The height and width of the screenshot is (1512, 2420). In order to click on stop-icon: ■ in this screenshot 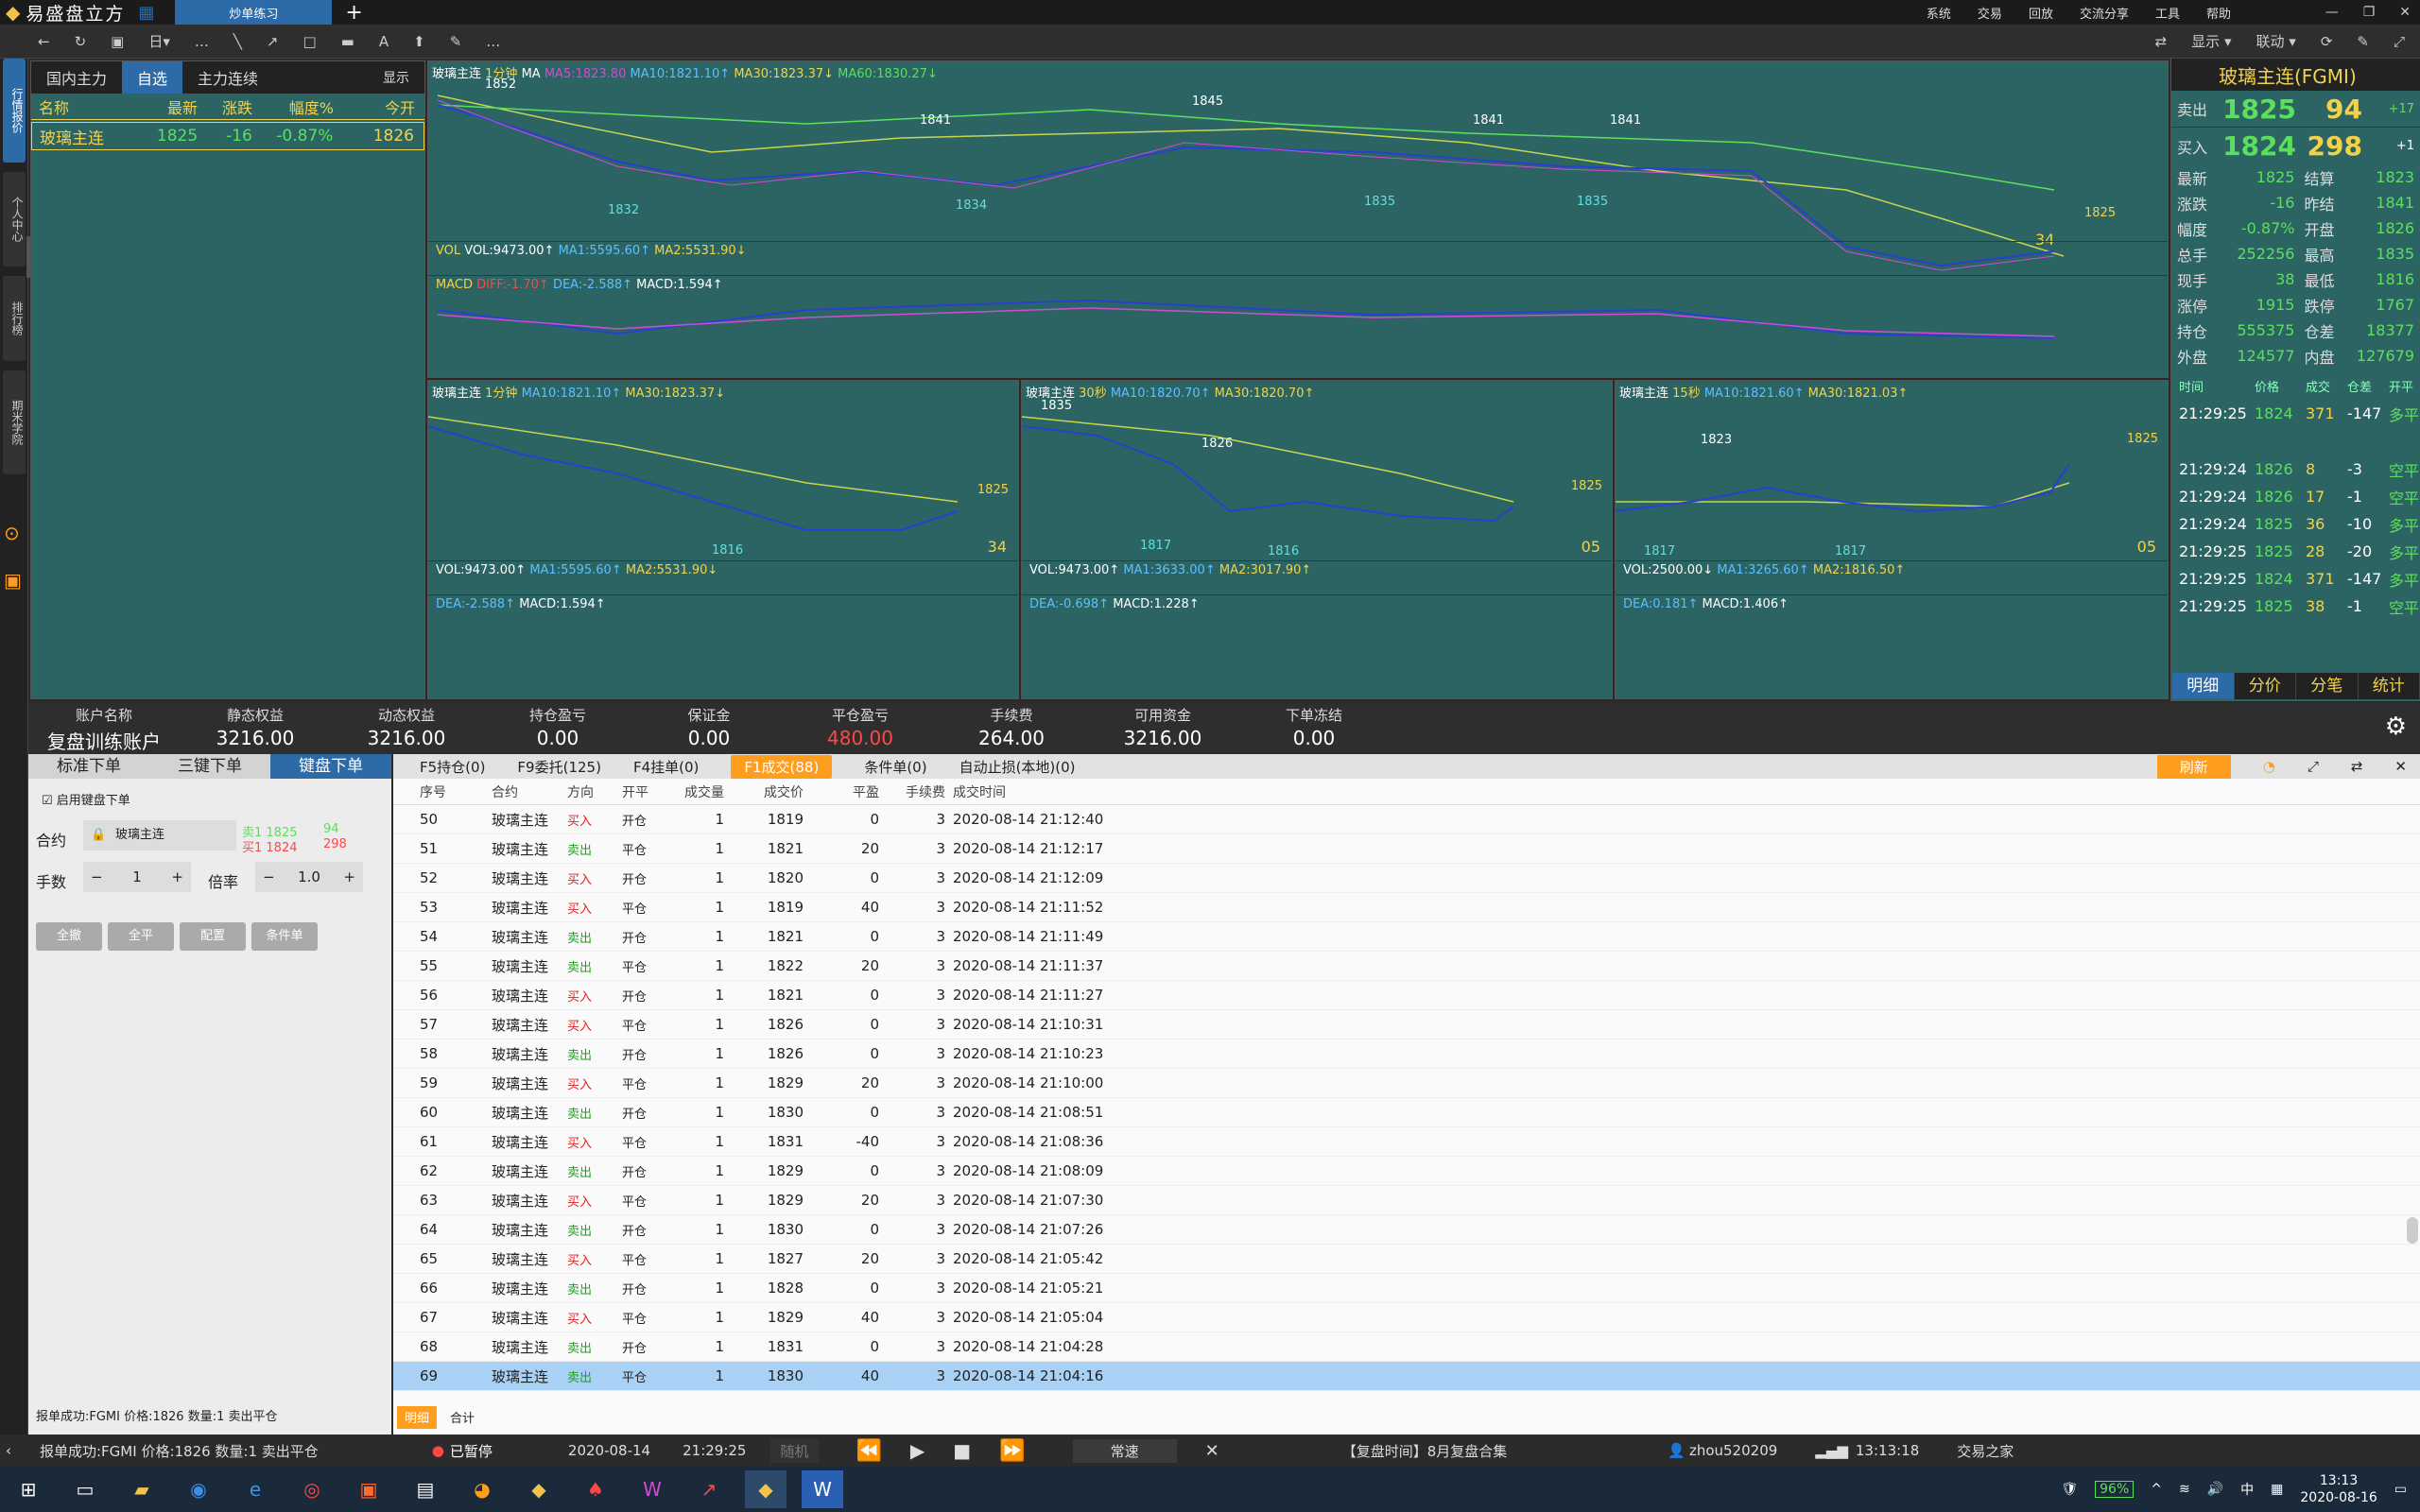, I will do `click(962, 1450)`.